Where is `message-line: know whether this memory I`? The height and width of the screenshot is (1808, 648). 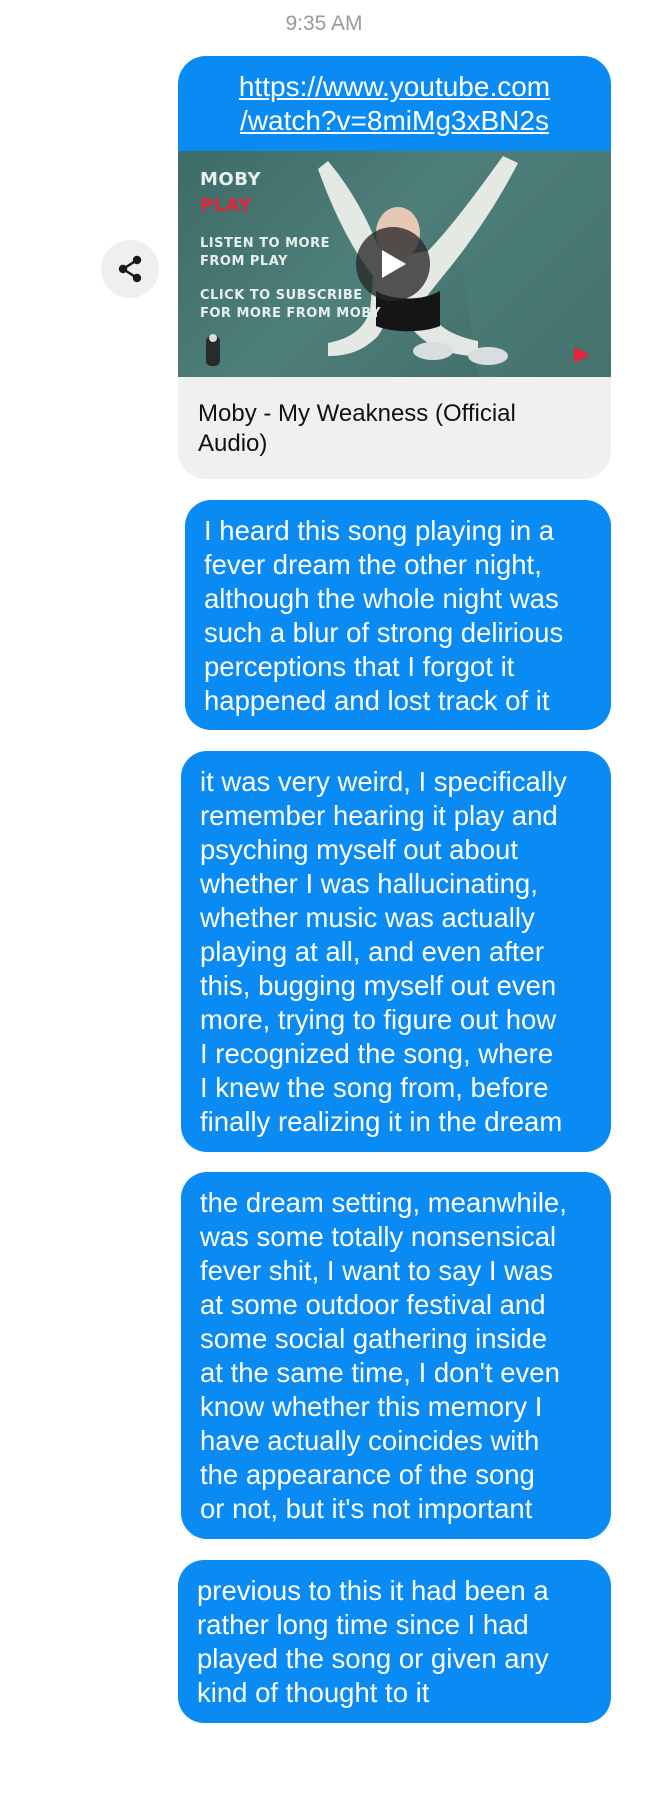
message-line: know whether this memory I is located at coordinates (371, 1406).